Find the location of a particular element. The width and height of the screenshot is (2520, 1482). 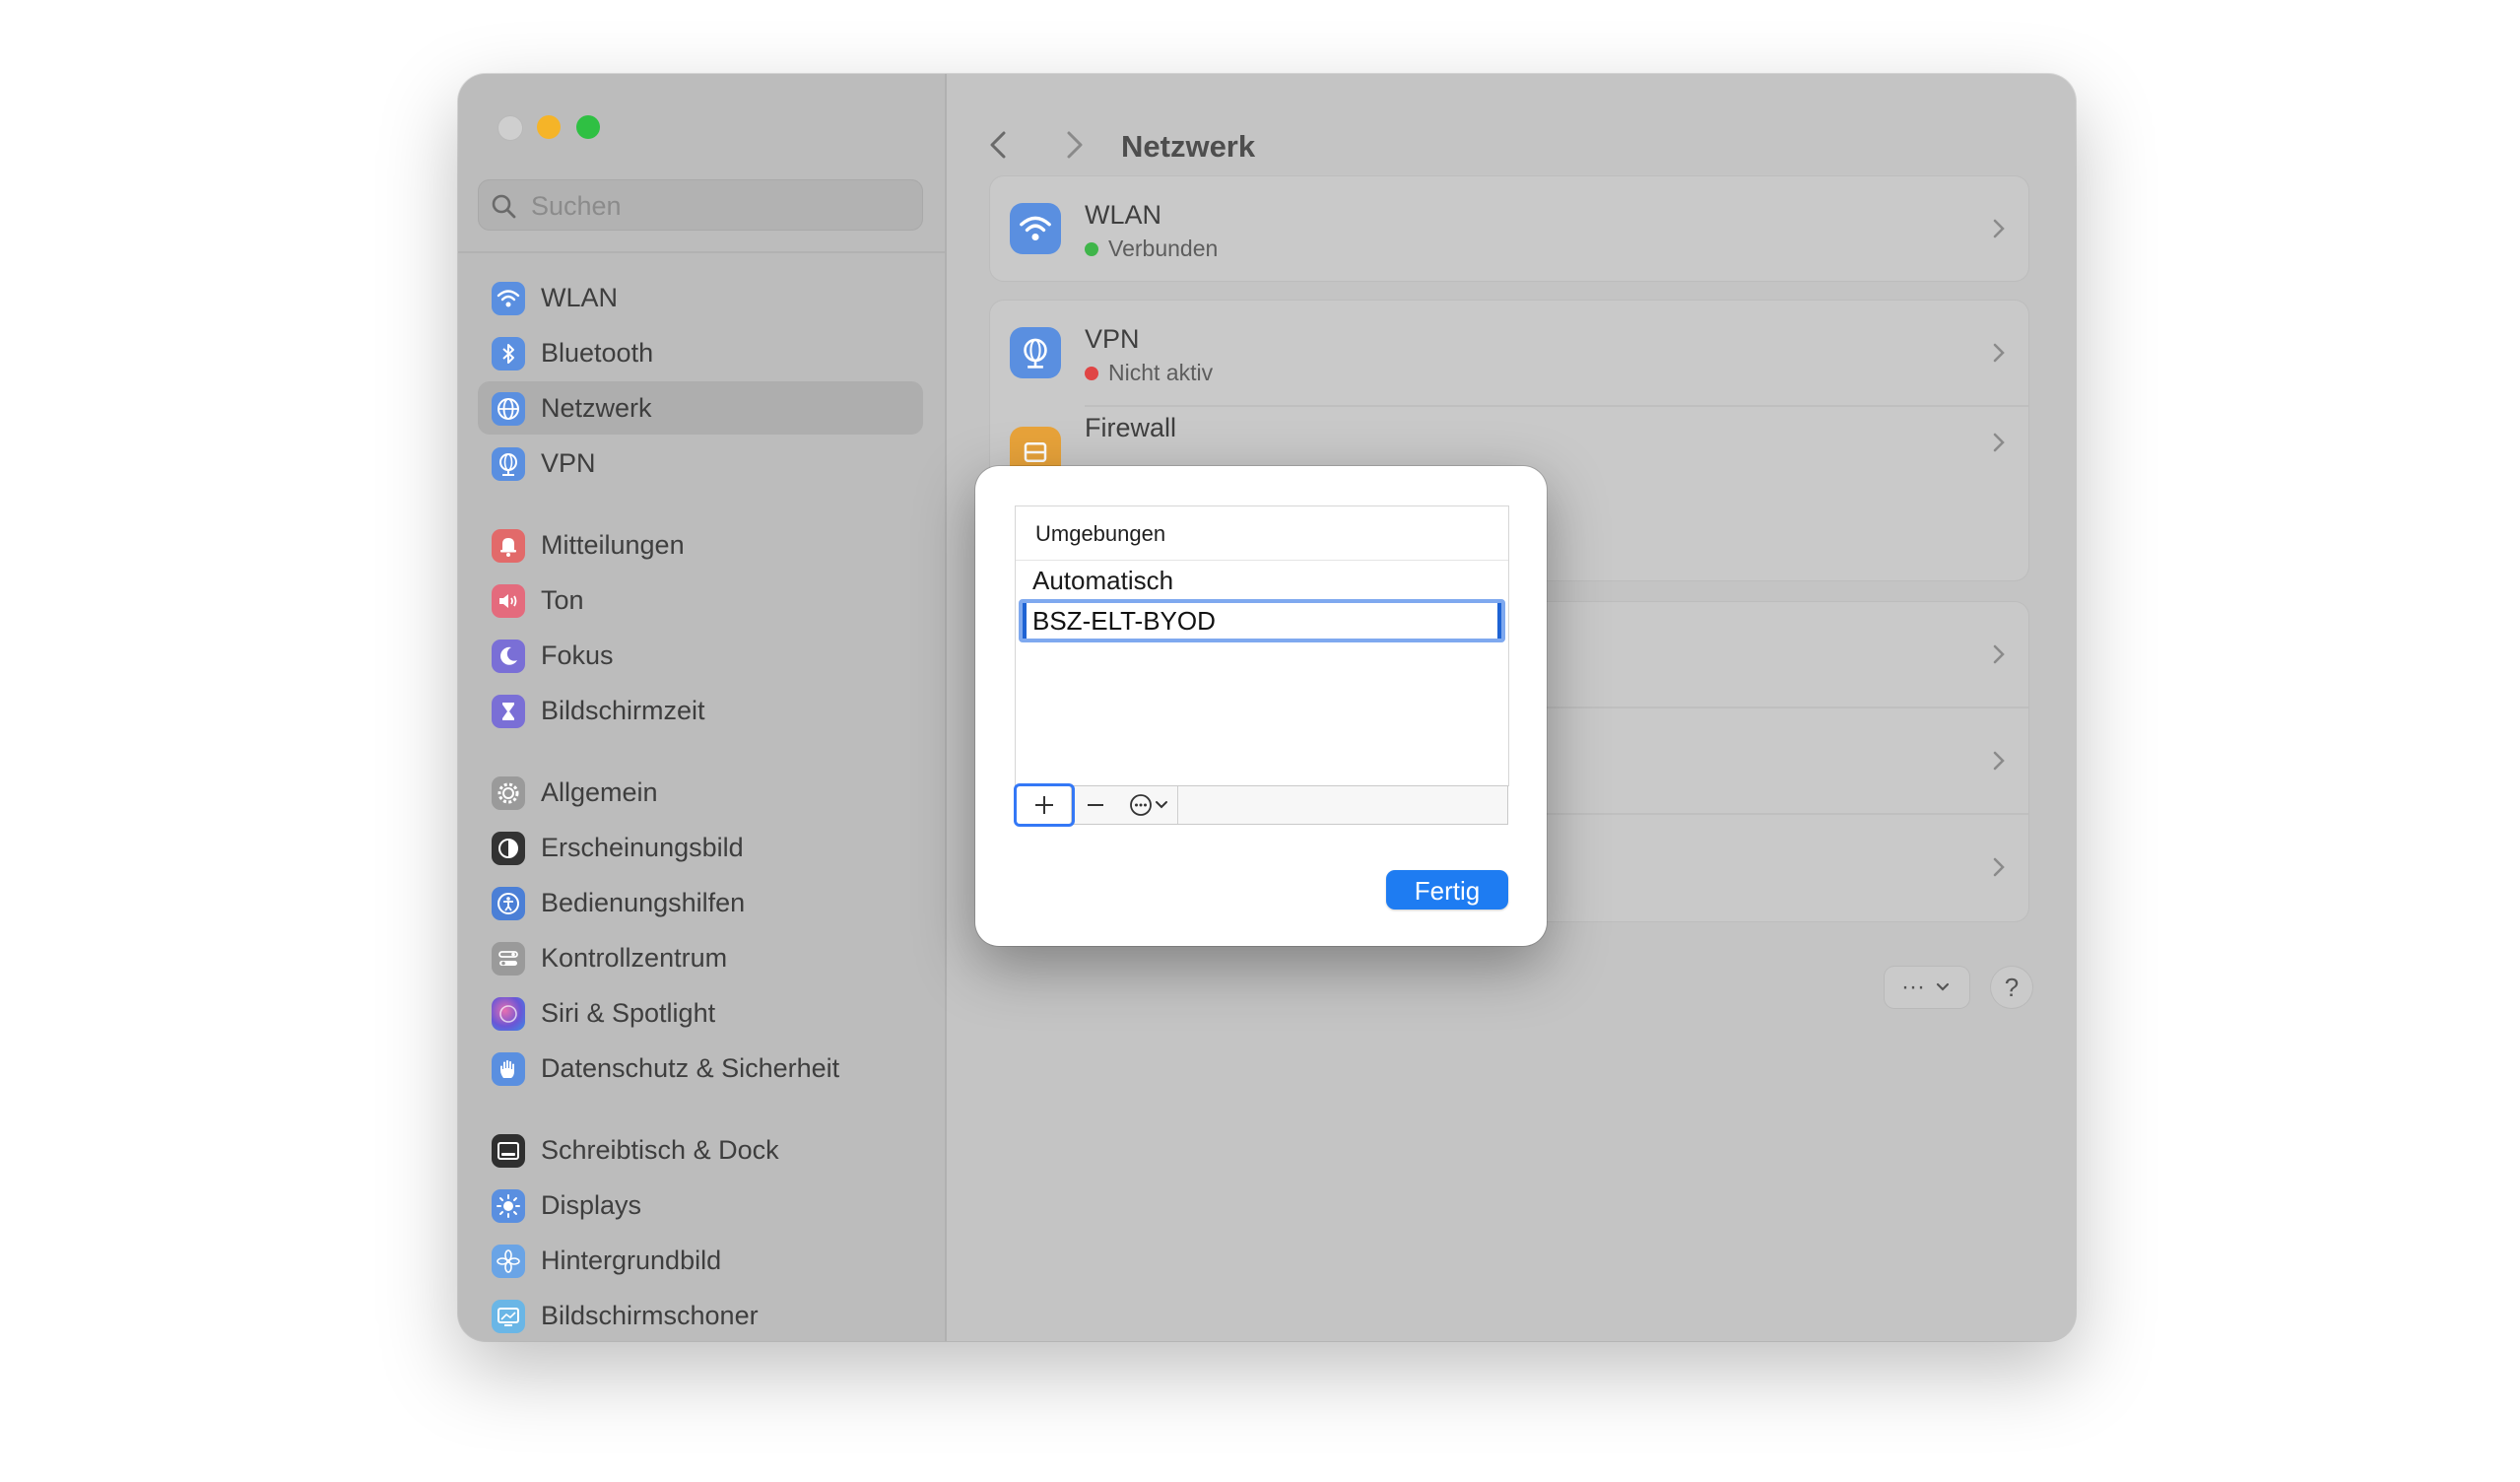

sidebar-item-bluetooth: Bluetooth is located at coordinates (700, 352).